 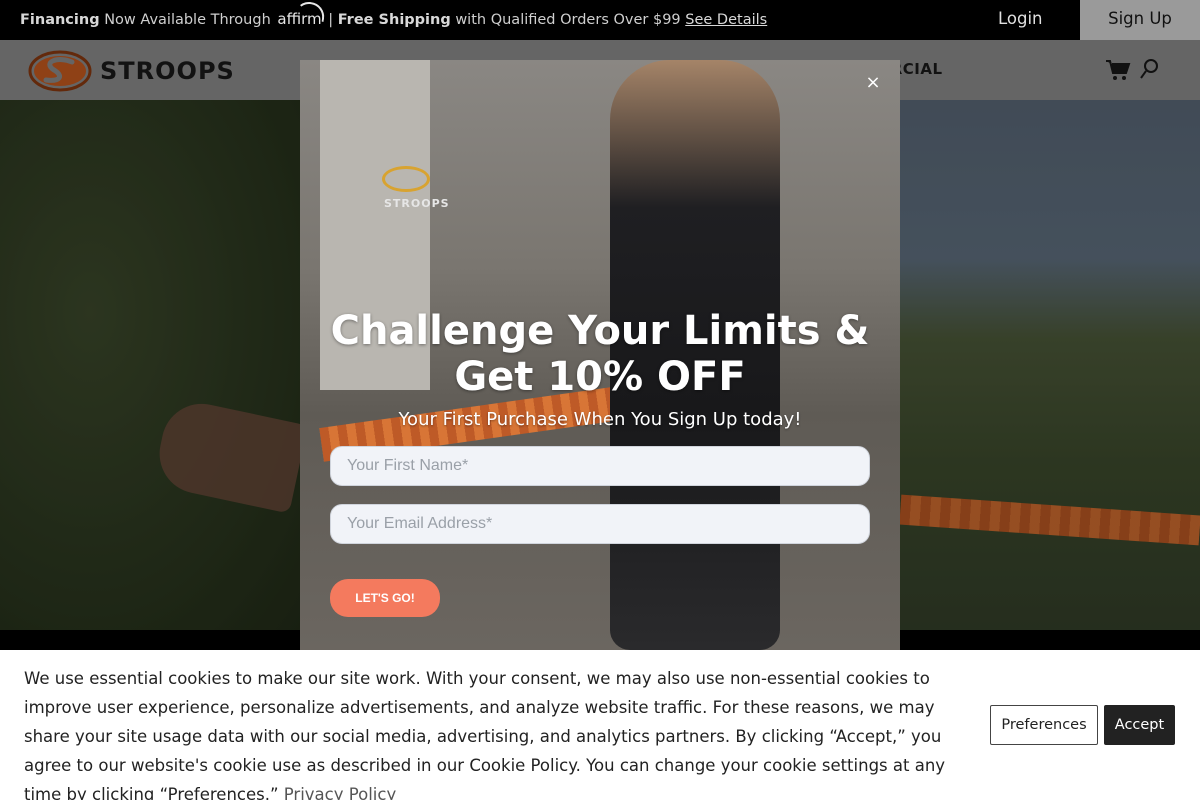 I want to click on shipping-text: with Qualified Orders Over $99, so click(x=568, y=20).